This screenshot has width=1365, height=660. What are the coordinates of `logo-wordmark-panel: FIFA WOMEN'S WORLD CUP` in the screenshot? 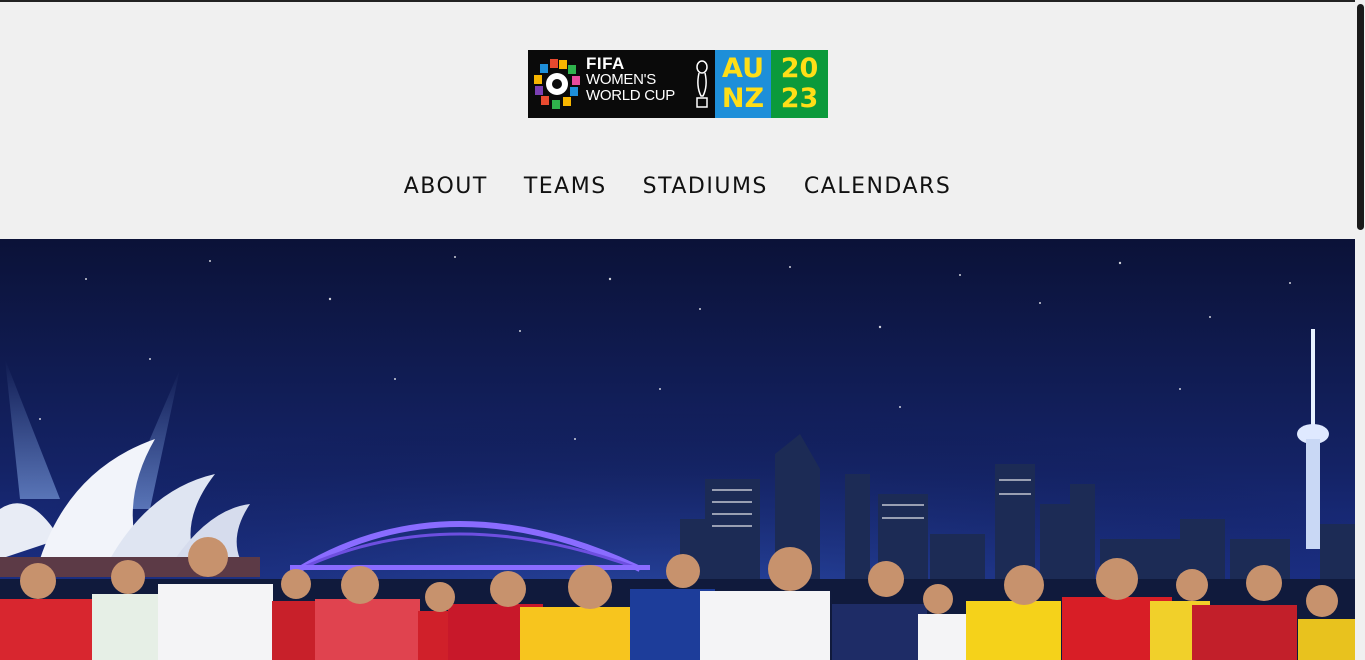 It's located at (621, 84).